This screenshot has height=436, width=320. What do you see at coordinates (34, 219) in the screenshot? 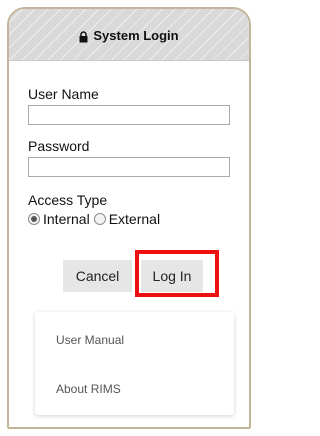
I see `radio-internal` at bounding box center [34, 219].